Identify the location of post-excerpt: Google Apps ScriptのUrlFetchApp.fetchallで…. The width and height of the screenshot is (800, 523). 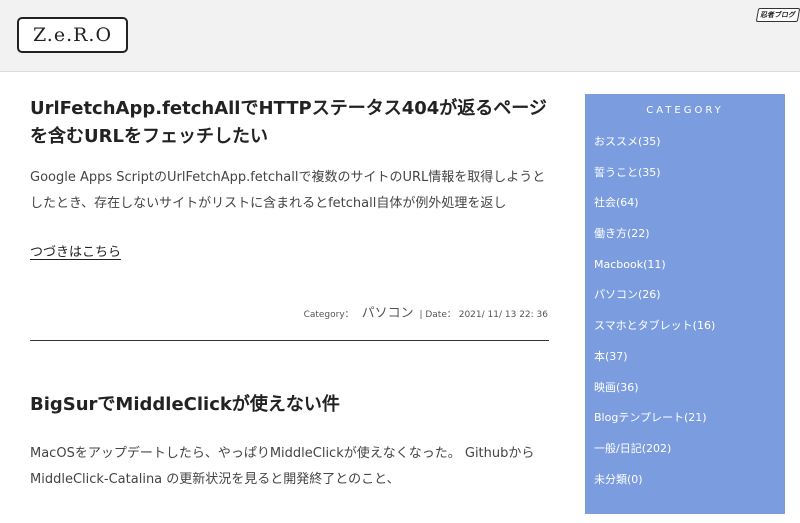
(288, 190).